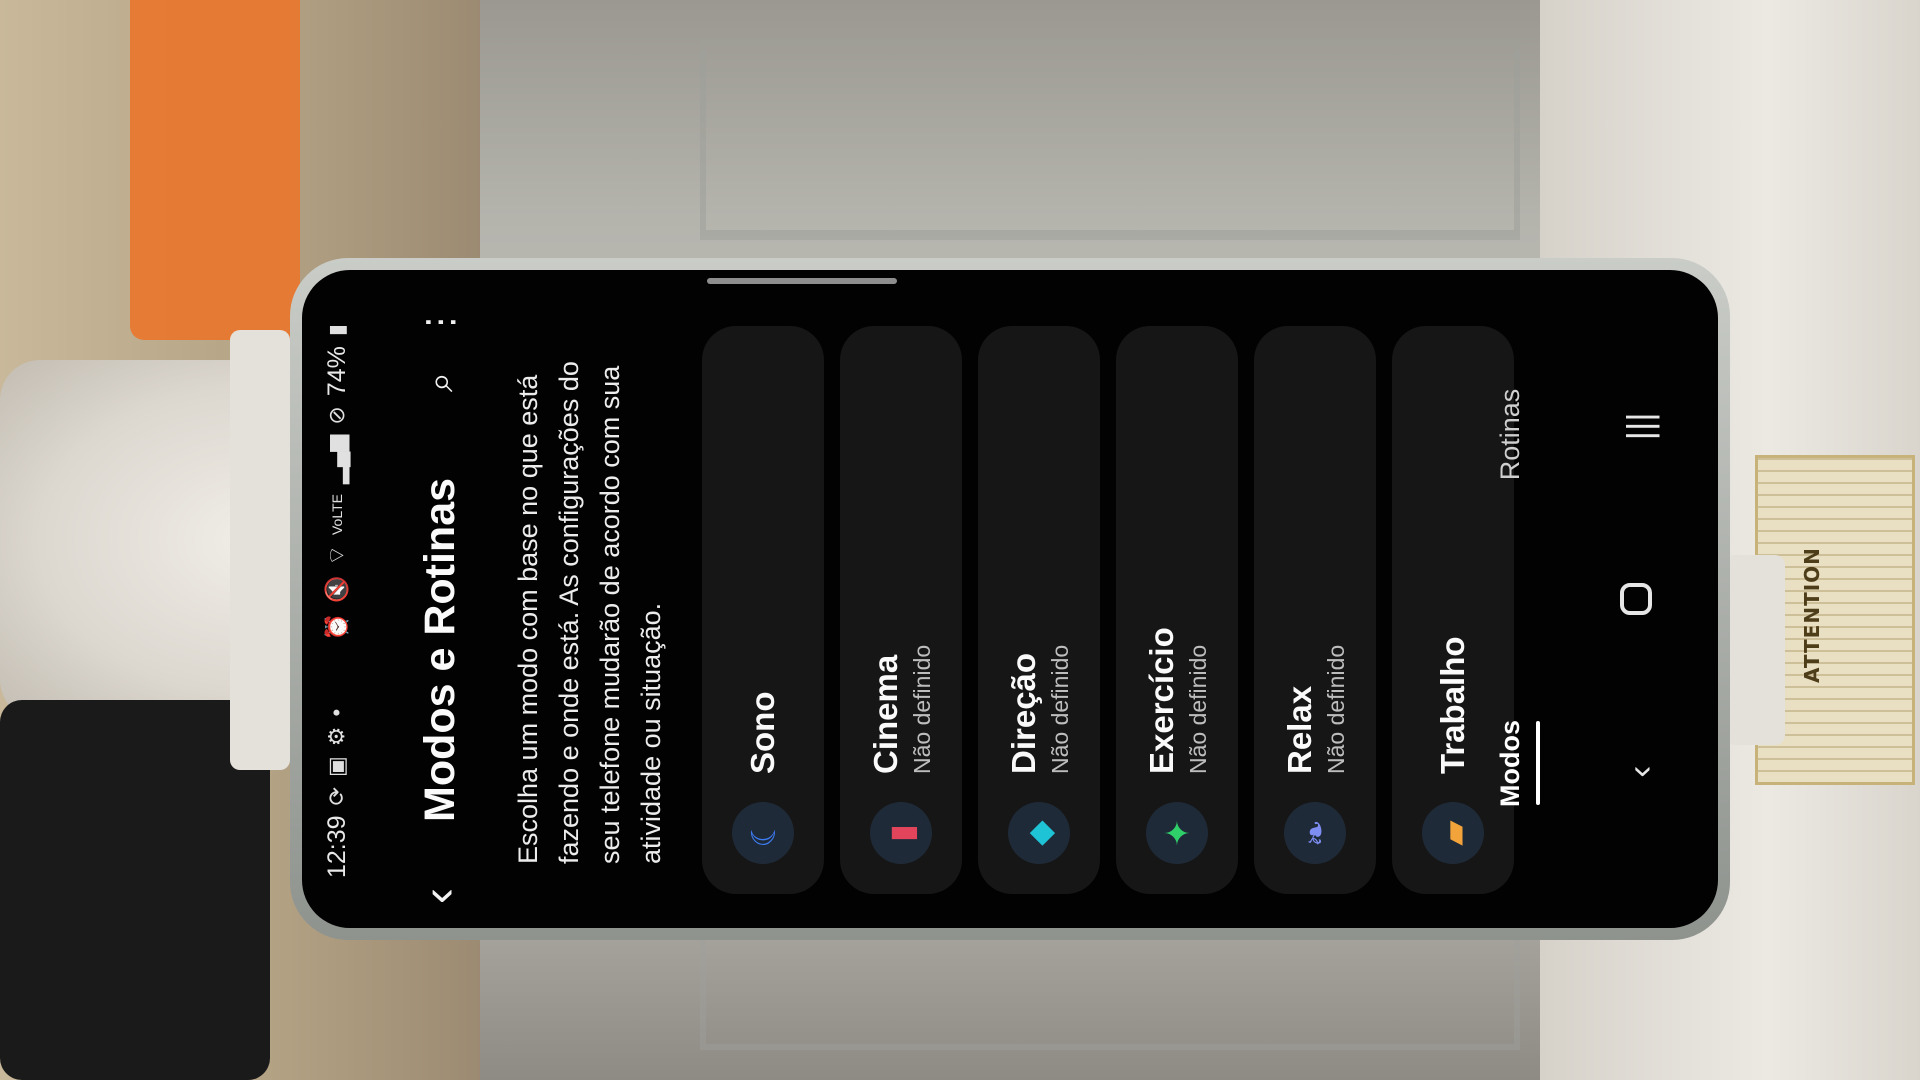  What do you see at coordinates (336, 330) in the screenshot?
I see `battery-icon: ▮` at bounding box center [336, 330].